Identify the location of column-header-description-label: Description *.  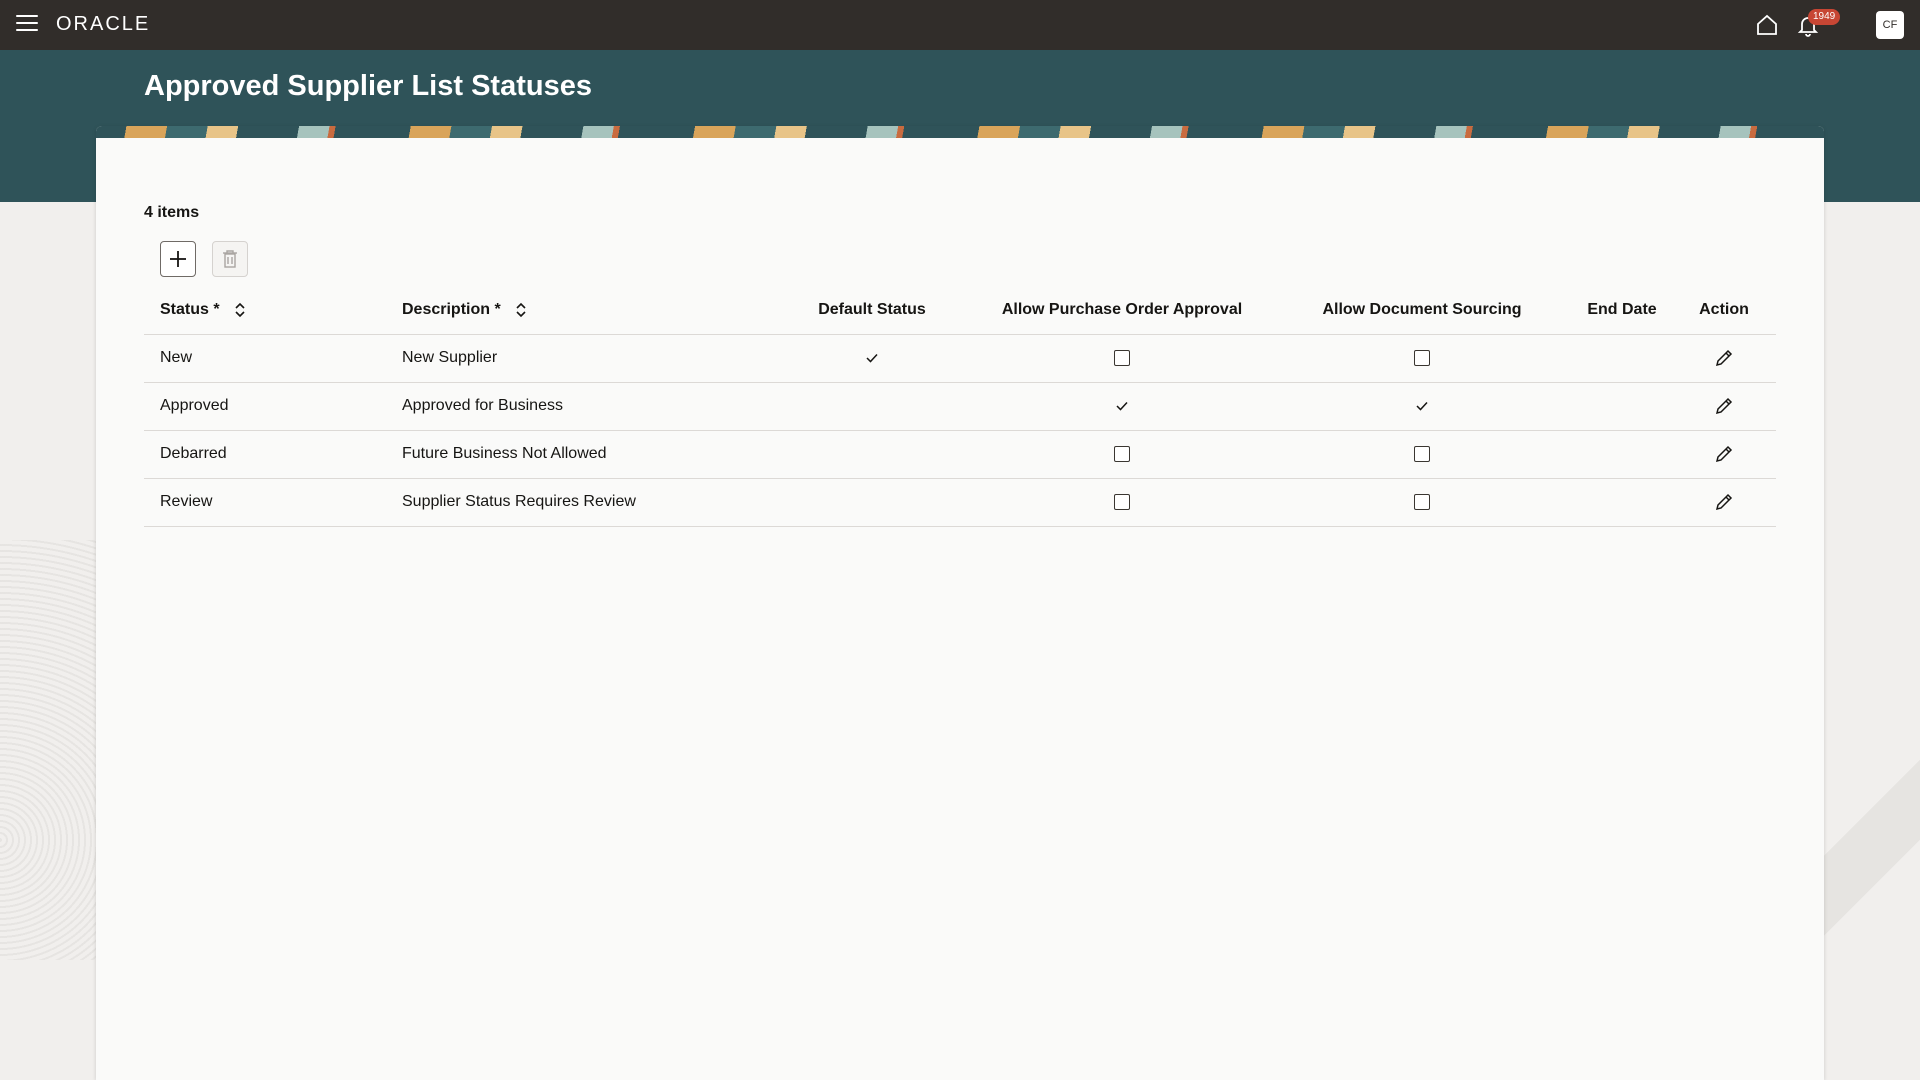
(451, 309).